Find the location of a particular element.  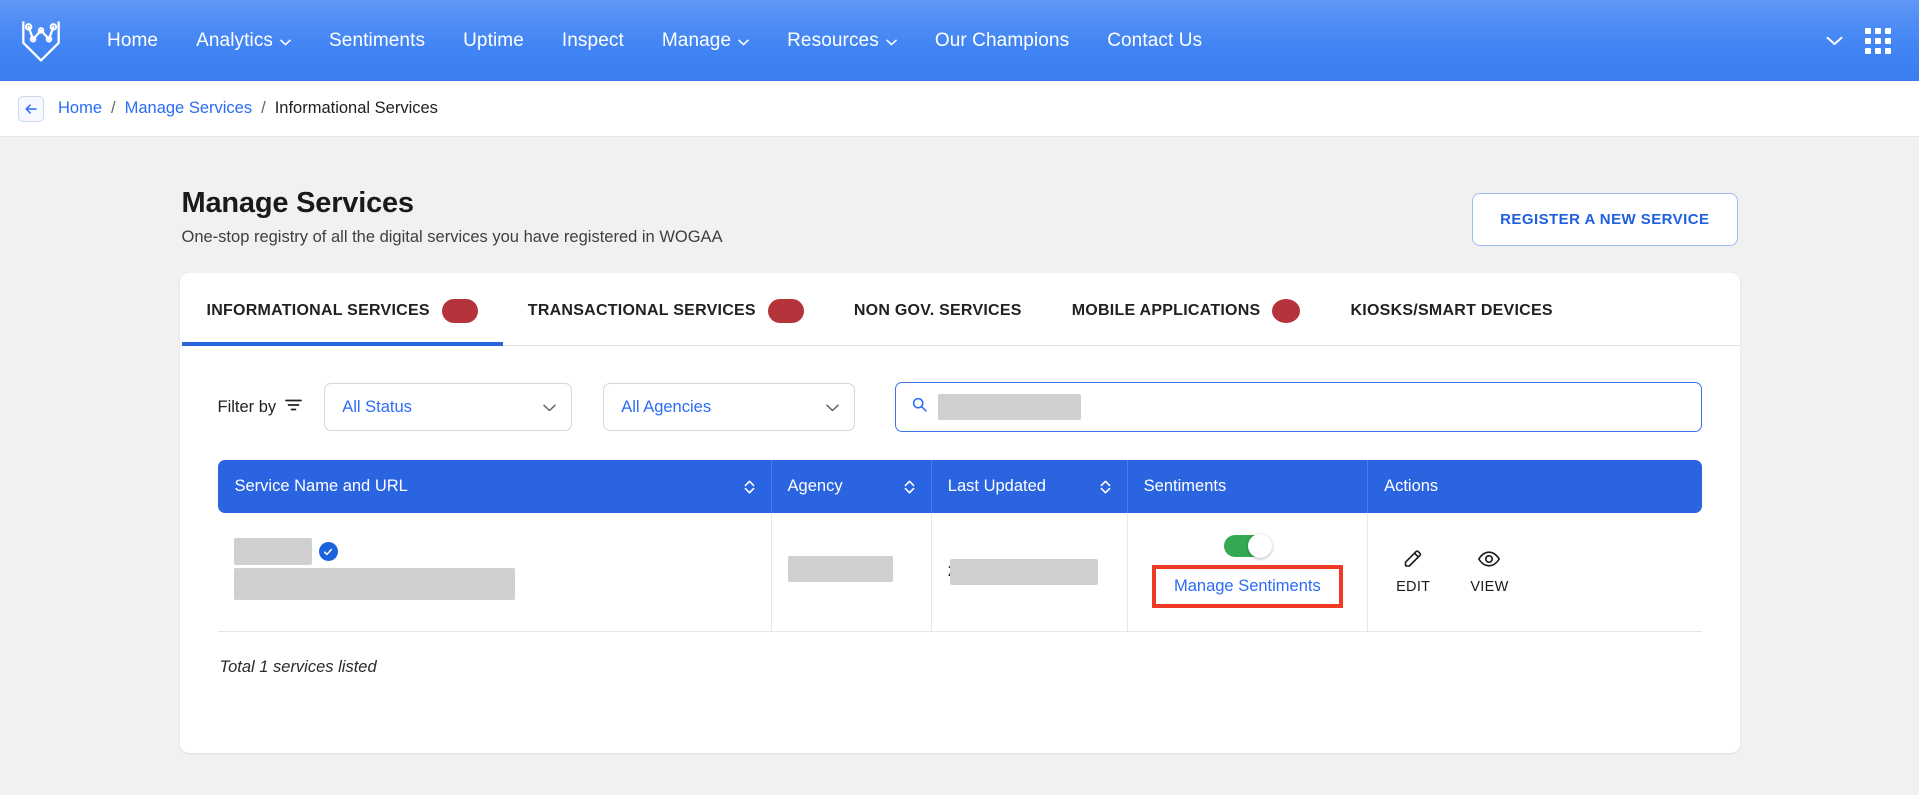

edit-action: EDIT is located at coordinates (1413, 571).